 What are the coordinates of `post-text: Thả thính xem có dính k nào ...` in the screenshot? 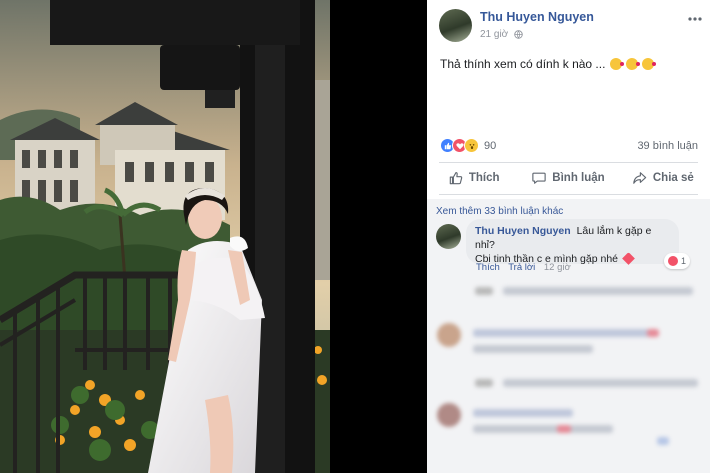 It's located at (548, 64).